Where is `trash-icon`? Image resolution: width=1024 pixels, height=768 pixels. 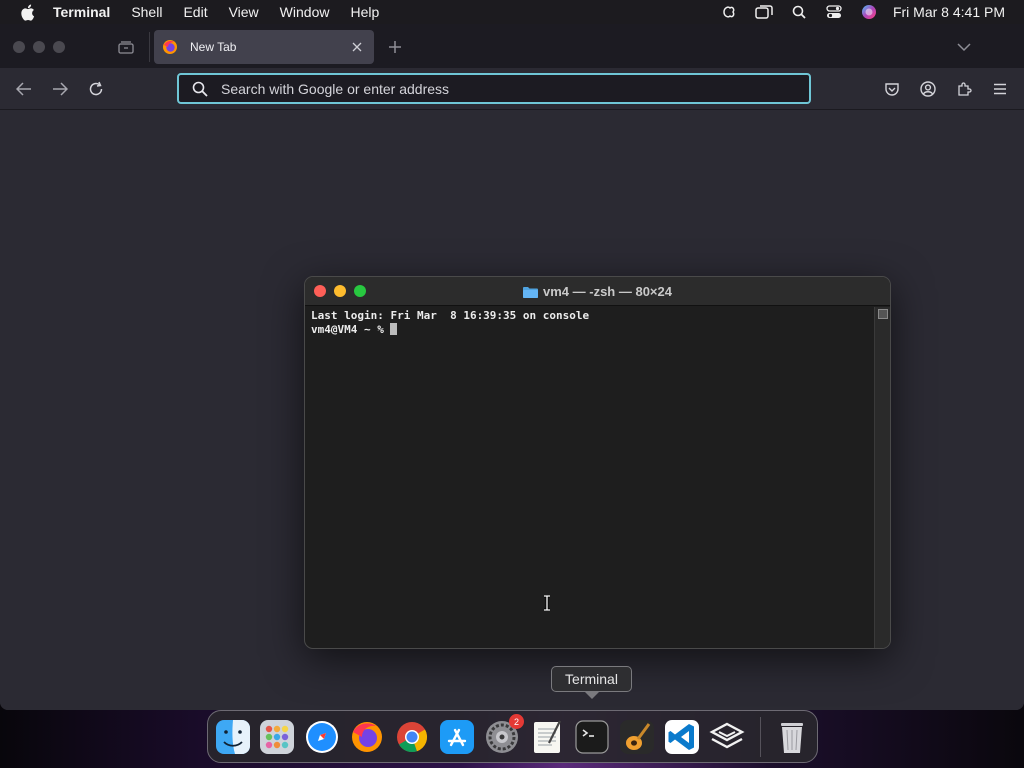 trash-icon is located at coordinates (792, 738).